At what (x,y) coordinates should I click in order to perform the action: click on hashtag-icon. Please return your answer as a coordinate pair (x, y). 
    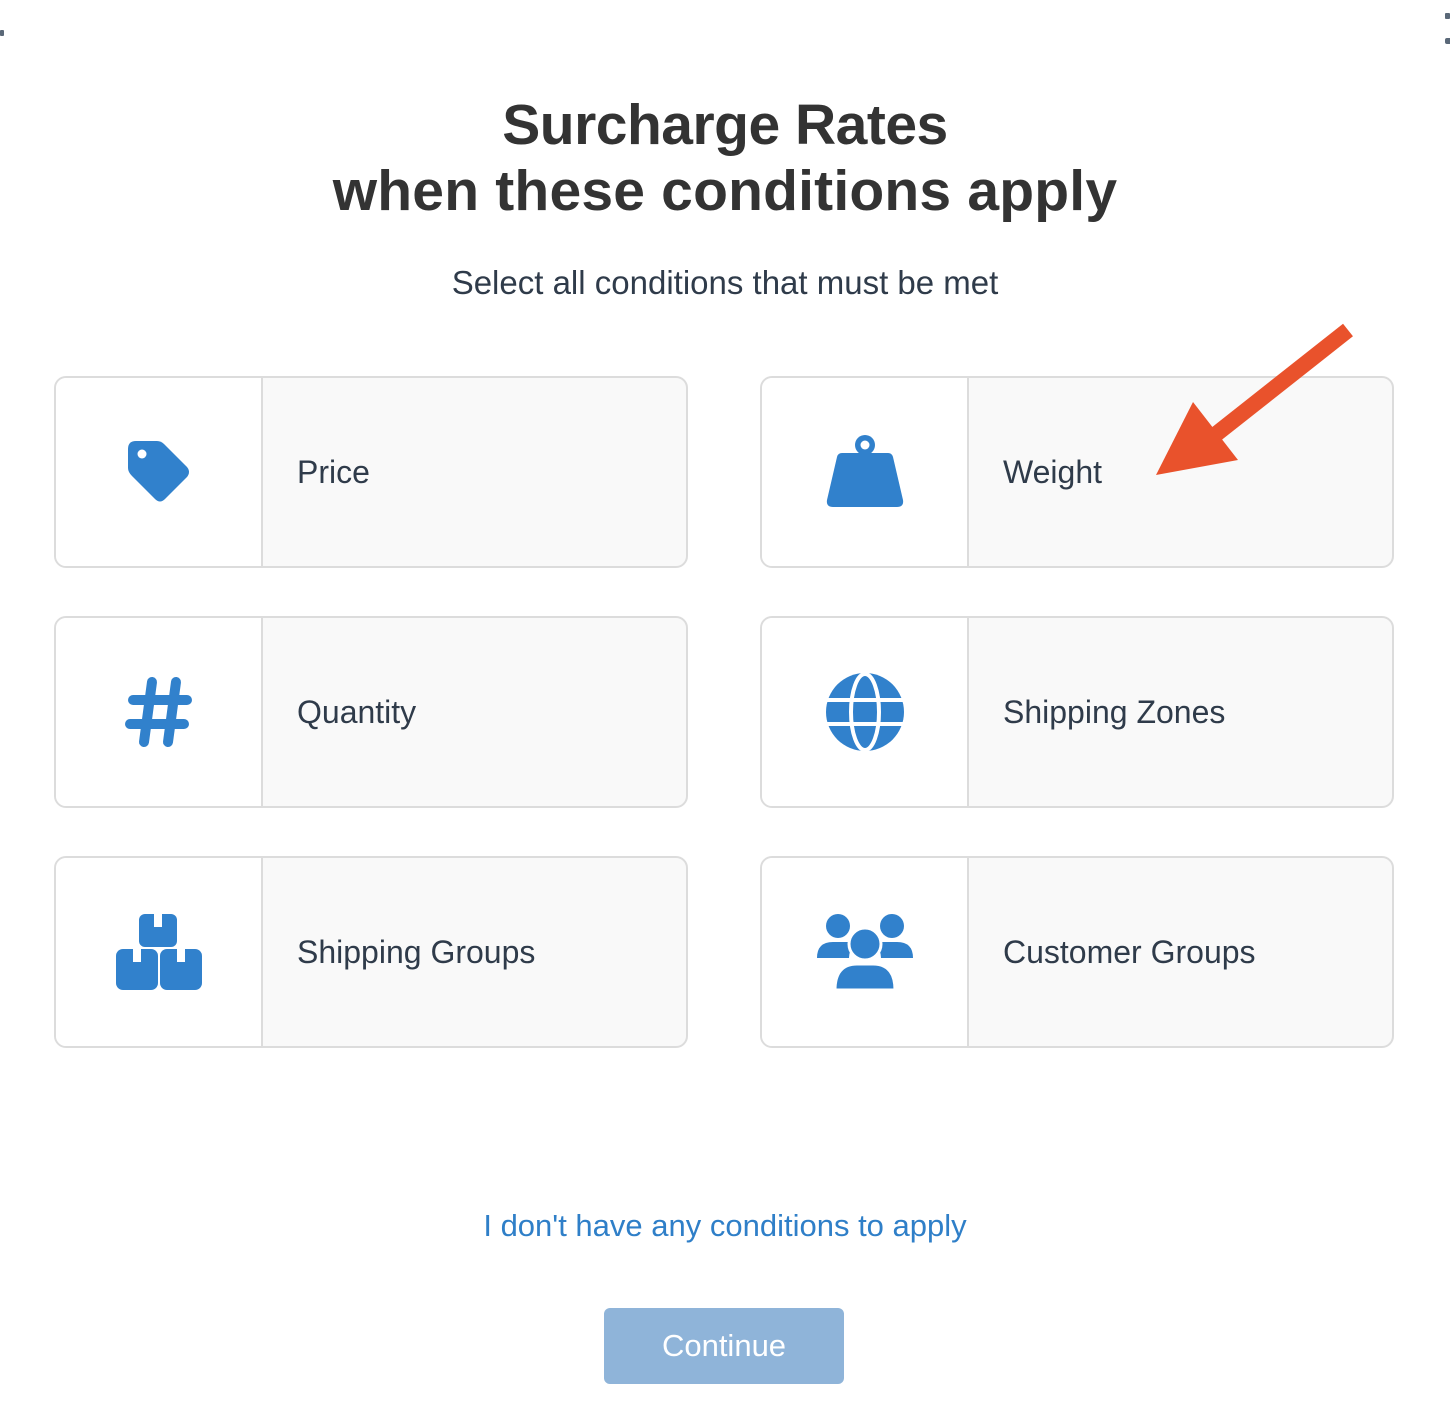
    Looking at the image, I should click on (159, 712).